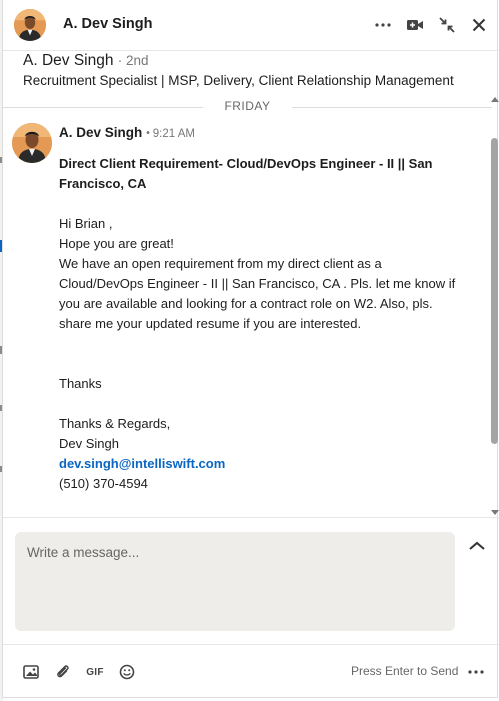 The width and height of the screenshot is (499, 701). I want to click on video-call-icon, so click(415, 25).